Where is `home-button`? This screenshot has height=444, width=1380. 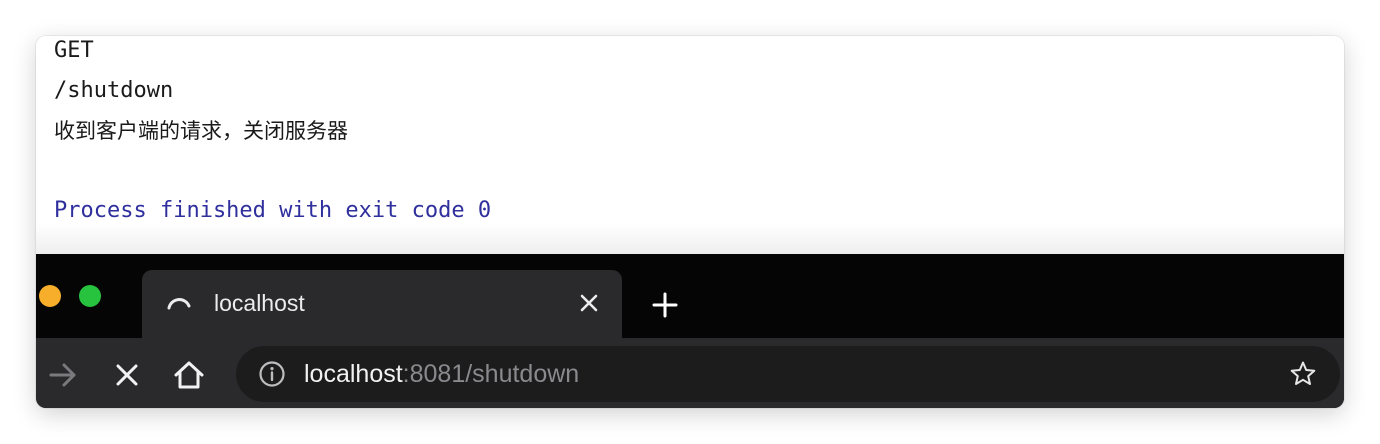
home-button is located at coordinates (189, 375).